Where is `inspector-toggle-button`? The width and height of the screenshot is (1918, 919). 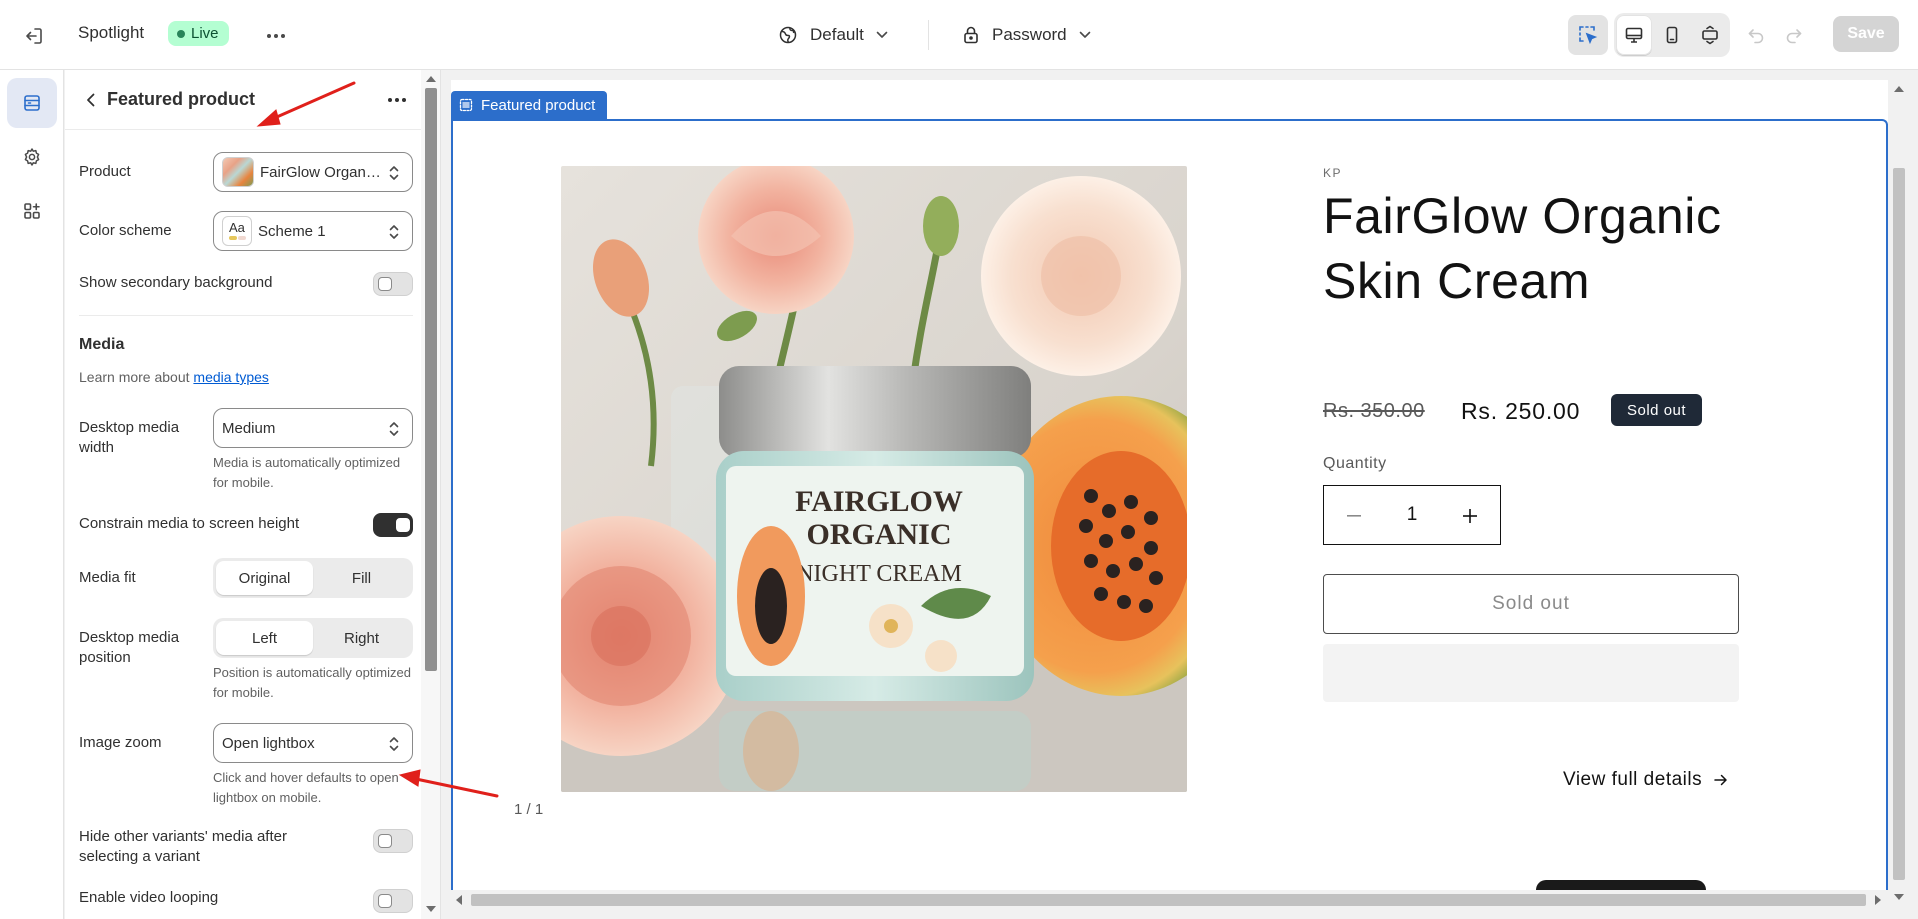 inspector-toggle-button is located at coordinates (1588, 35).